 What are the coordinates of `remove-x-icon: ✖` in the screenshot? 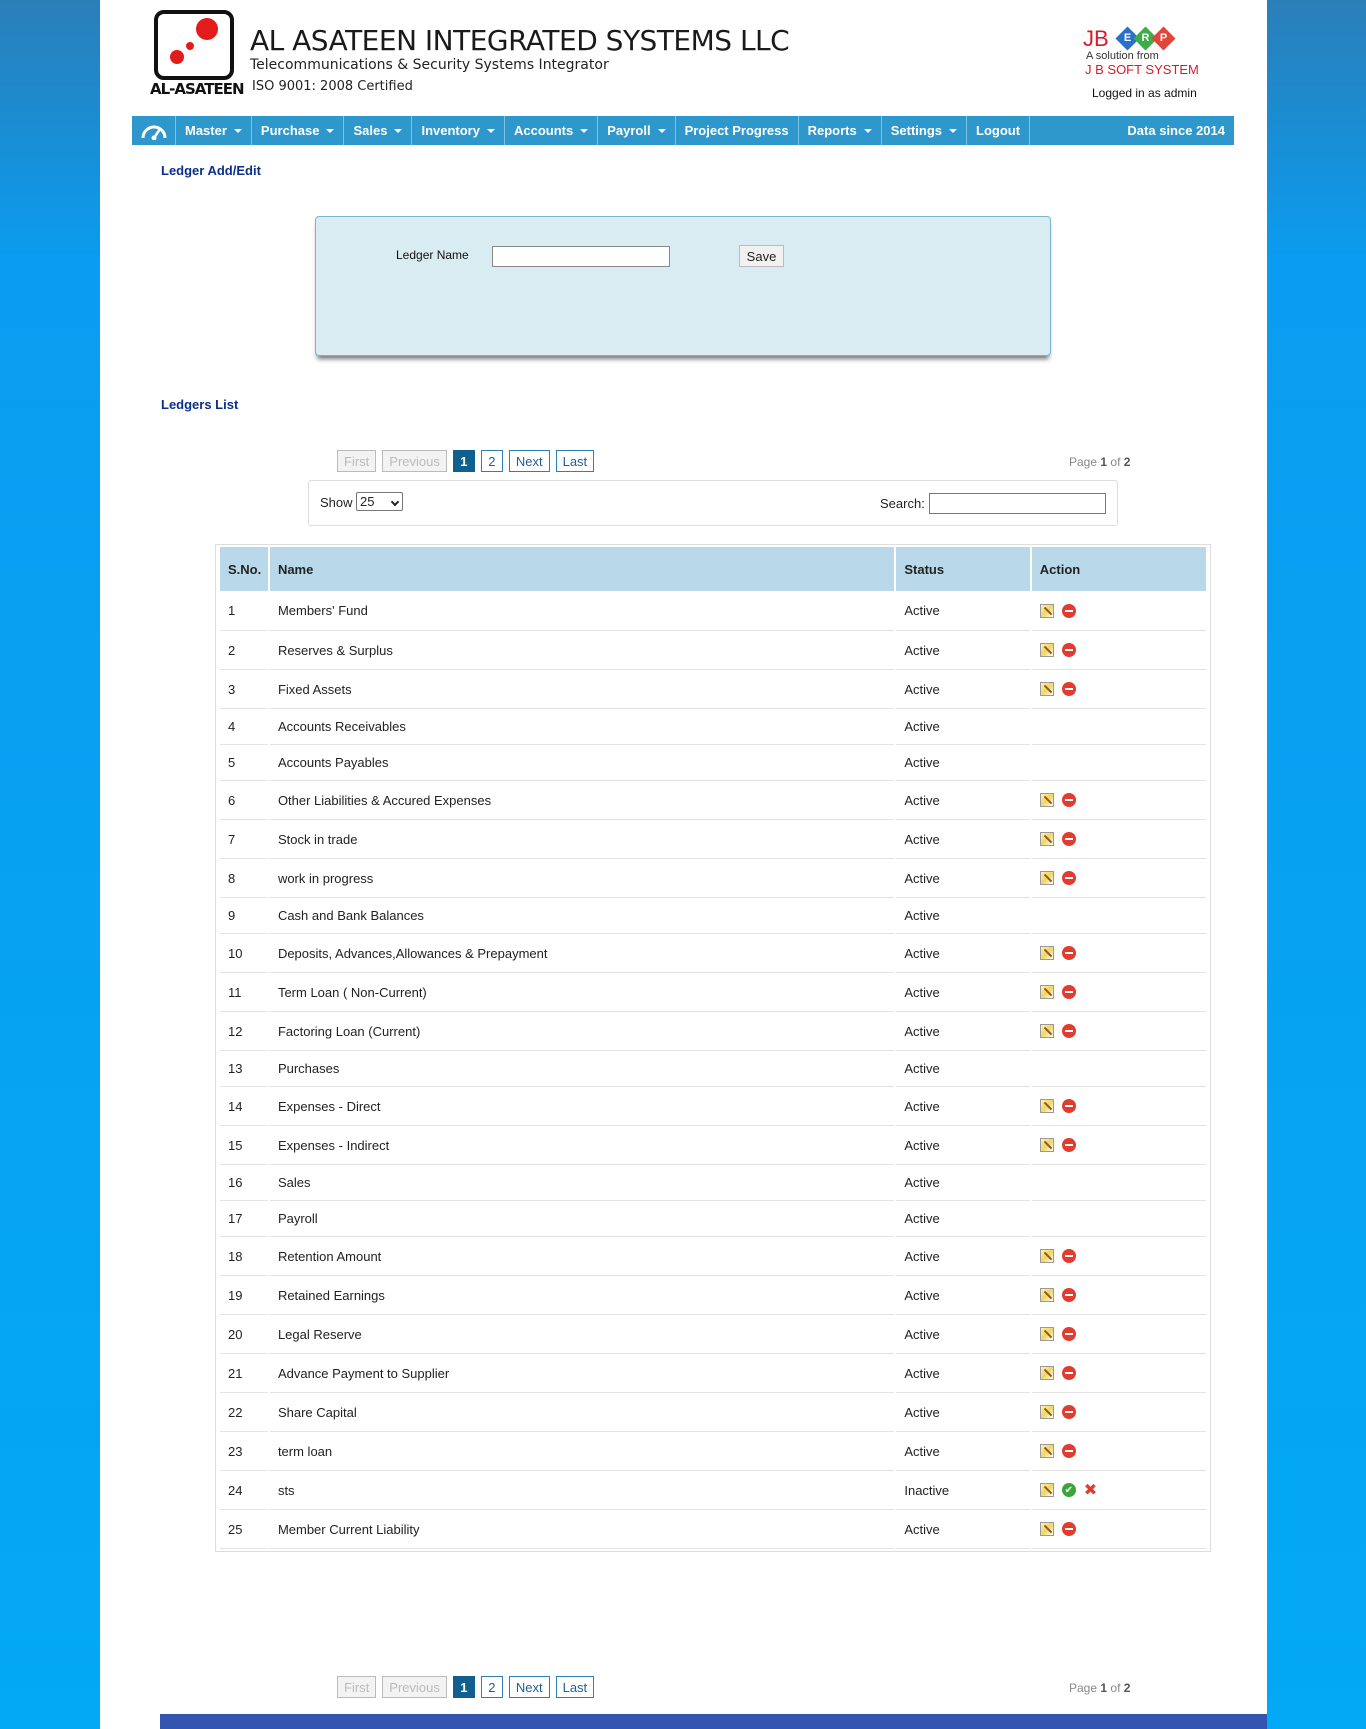 It's located at (1090, 1490).